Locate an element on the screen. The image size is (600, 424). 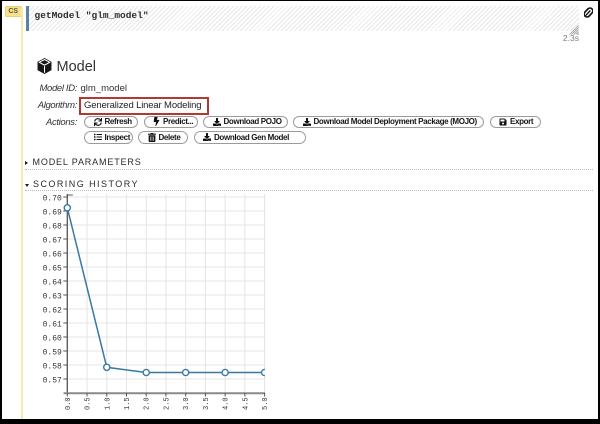
svg-text: 0.0 is located at coordinates (69, 403).